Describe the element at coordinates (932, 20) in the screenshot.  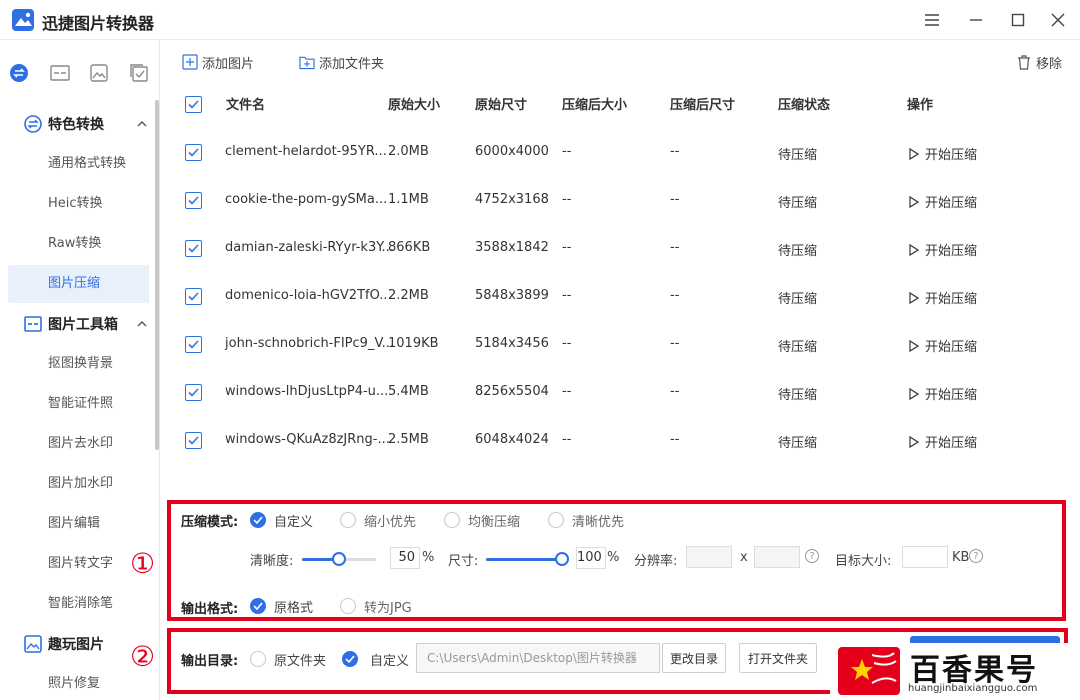
I see `menu-icon` at that location.